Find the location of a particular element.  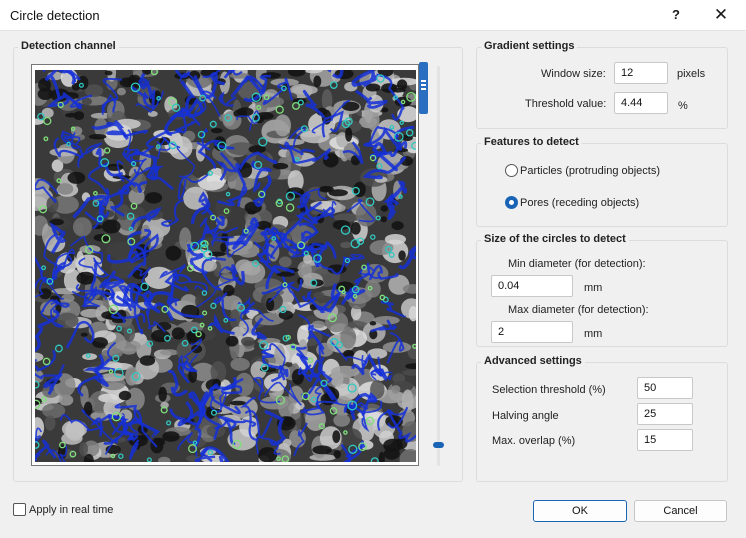

threshold-value-label: Threshold value: is located at coordinates (566, 104).